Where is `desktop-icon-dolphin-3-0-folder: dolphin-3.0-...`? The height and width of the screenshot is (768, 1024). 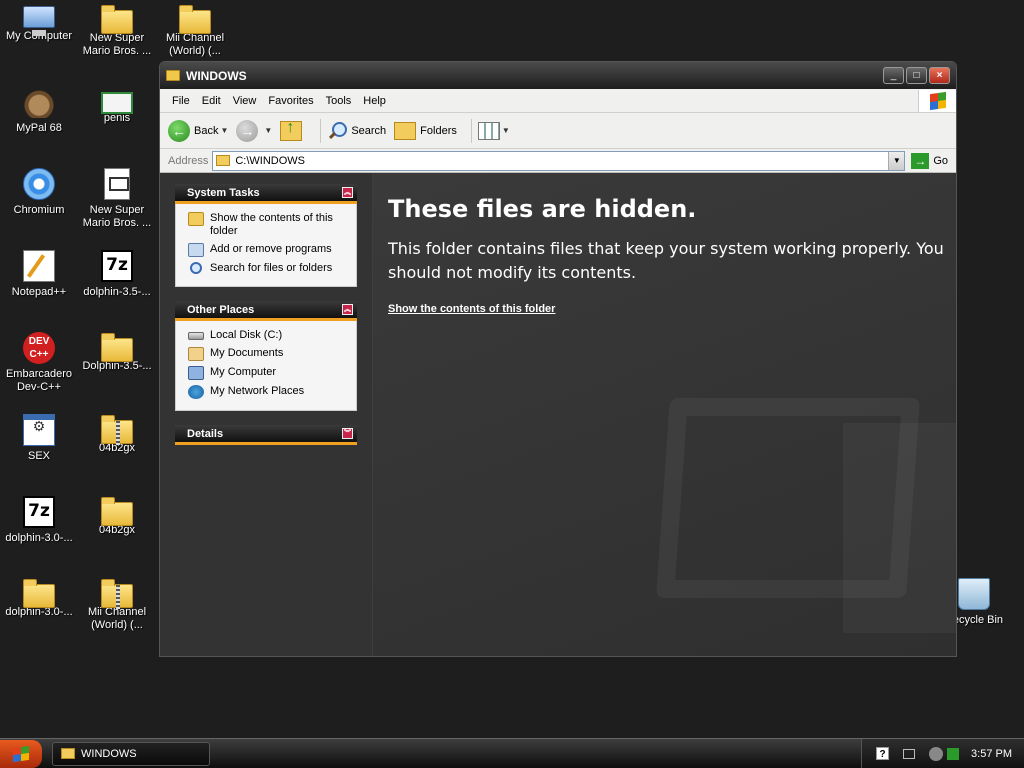
desktop-icon-dolphin-3-0-folder: dolphin-3.0-... is located at coordinates (39, 598).